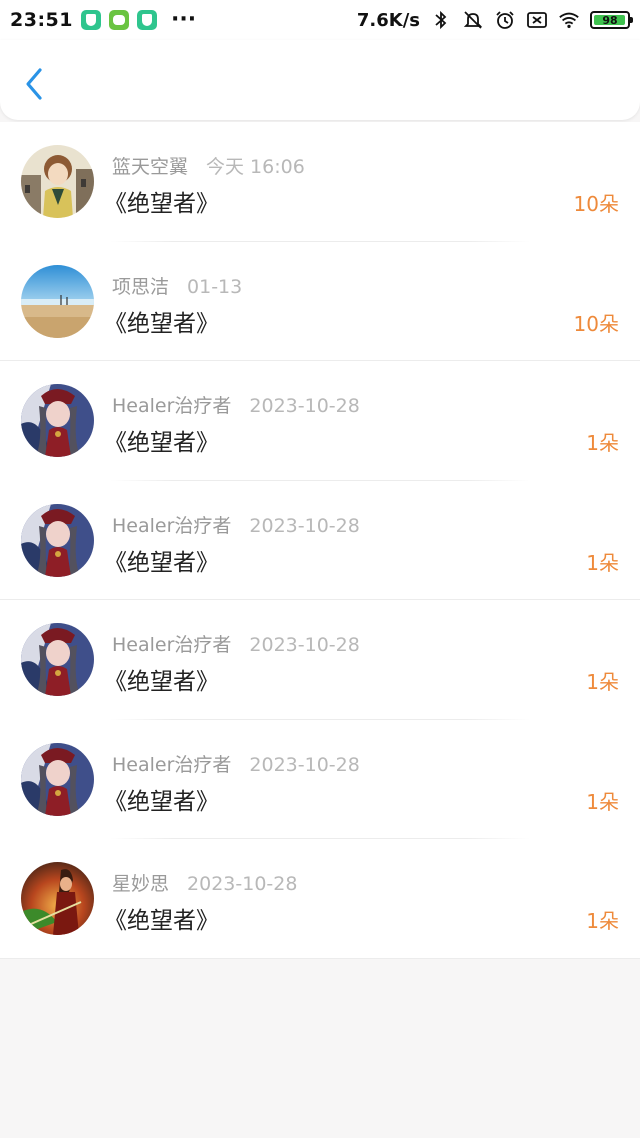 The height and width of the screenshot is (1138, 640). What do you see at coordinates (41, 20) in the screenshot?
I see `status-time: 23:51` at bounding box center [41, 20].